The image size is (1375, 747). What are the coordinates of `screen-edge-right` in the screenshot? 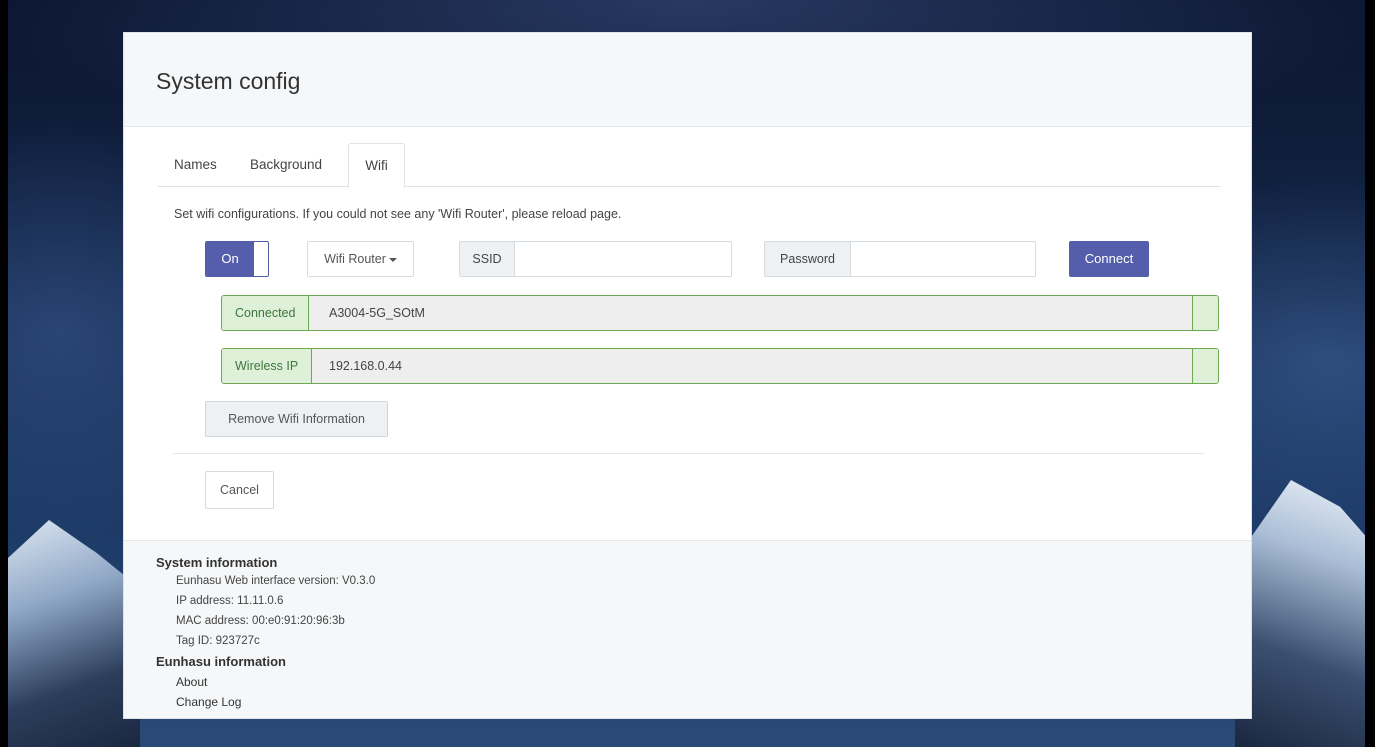 It's located at (1370, 373).